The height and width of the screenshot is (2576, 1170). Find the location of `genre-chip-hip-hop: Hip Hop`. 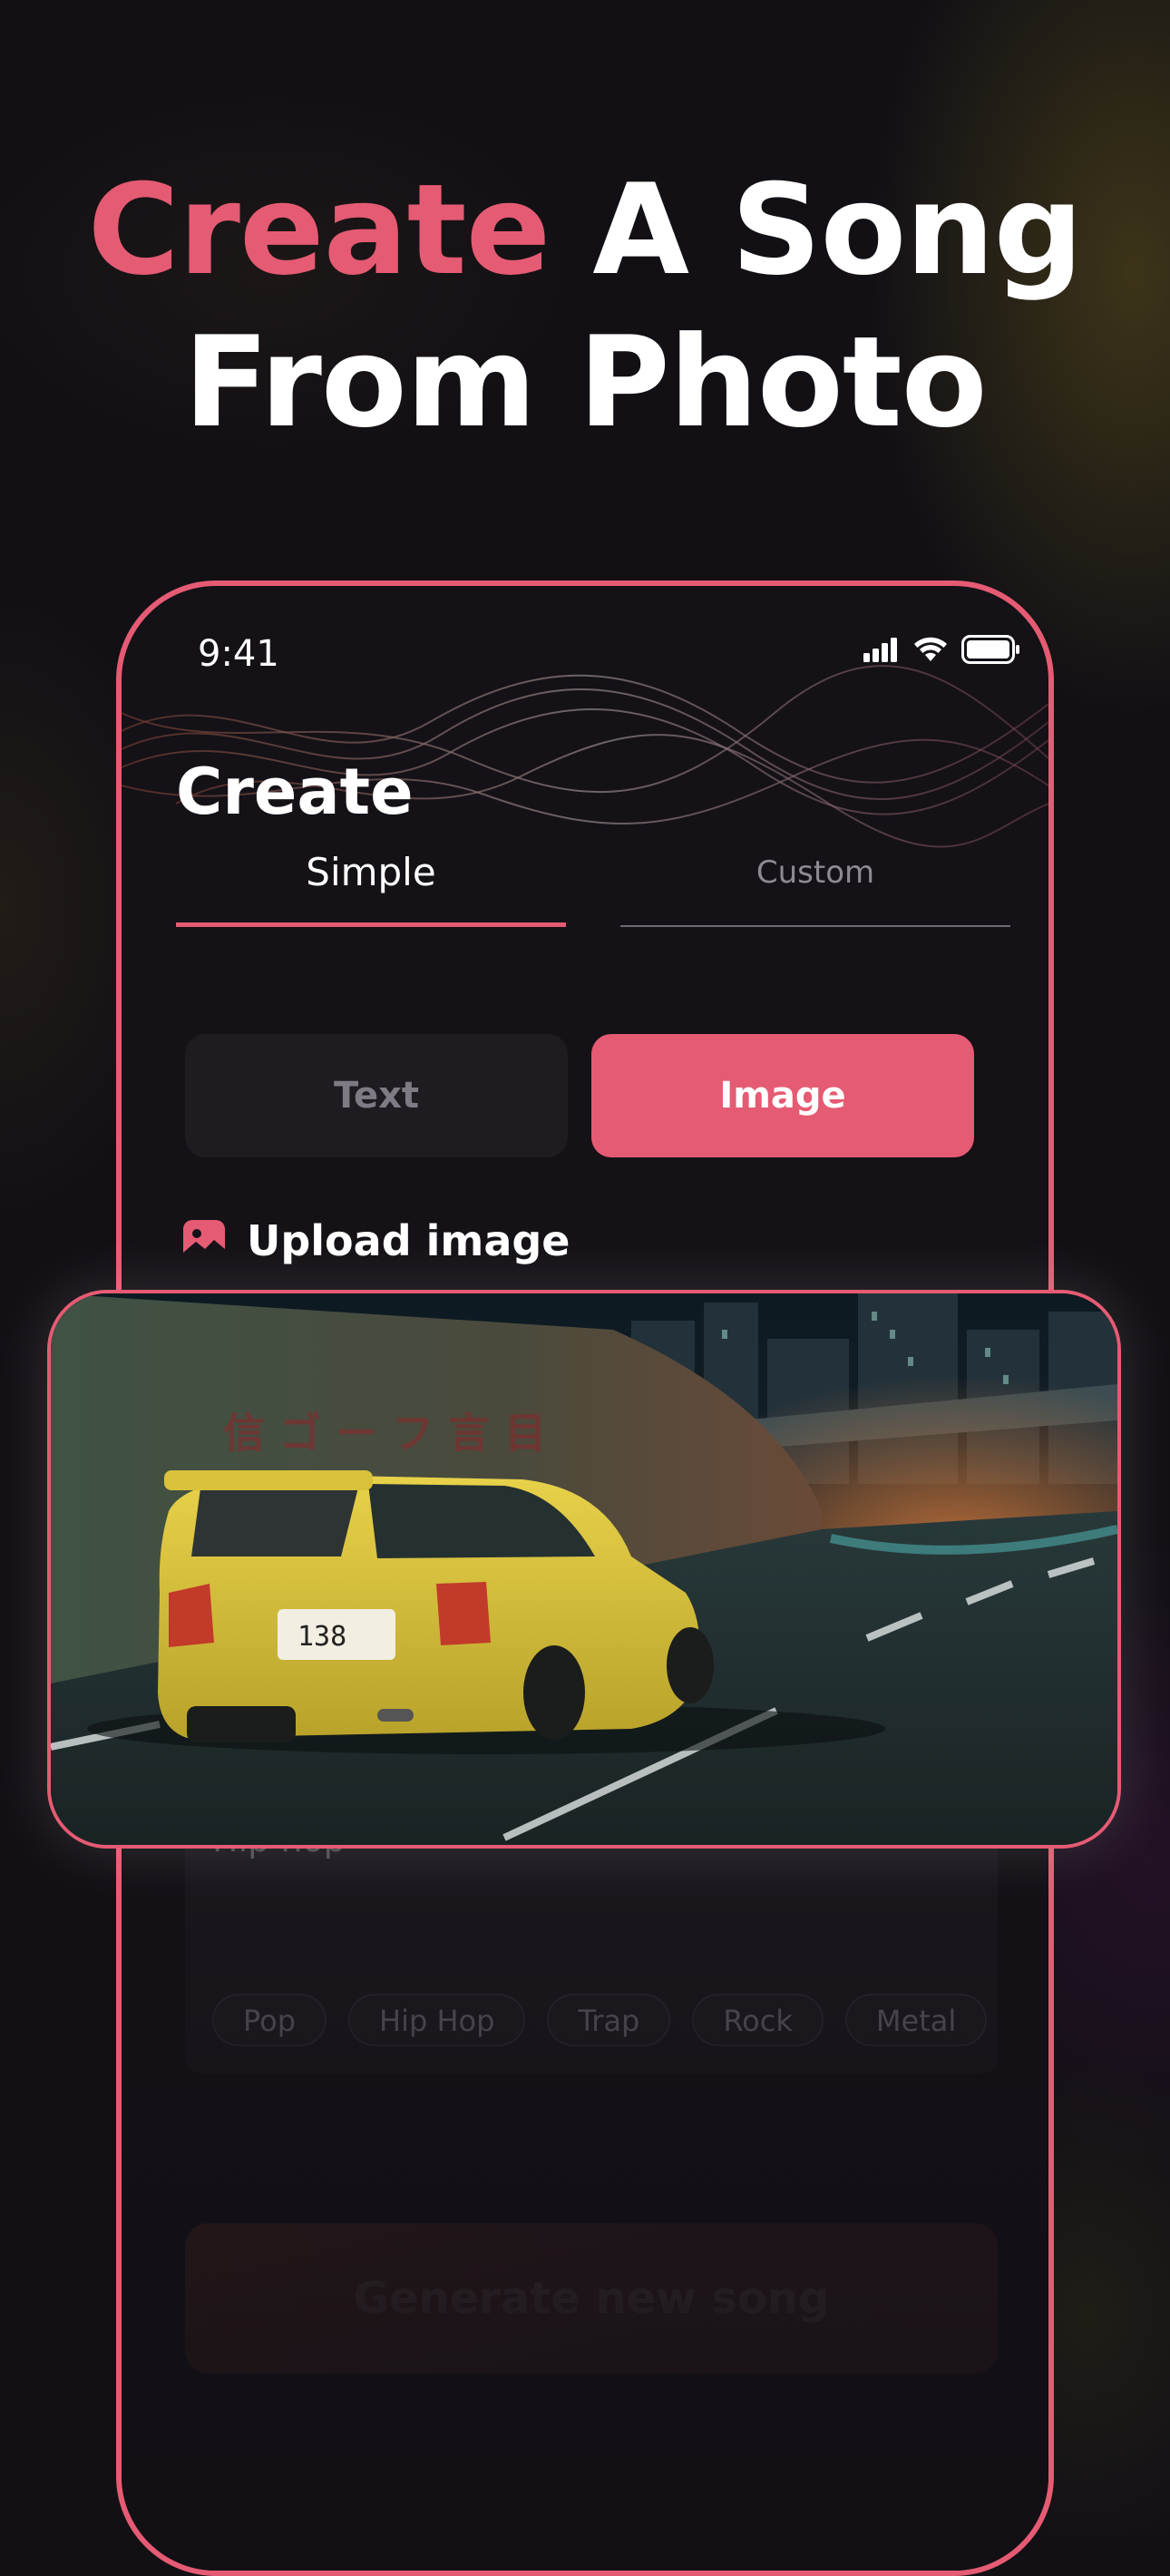

genre-chip-hip-hop: Hip Hop is located at coordinates (437, 2020).